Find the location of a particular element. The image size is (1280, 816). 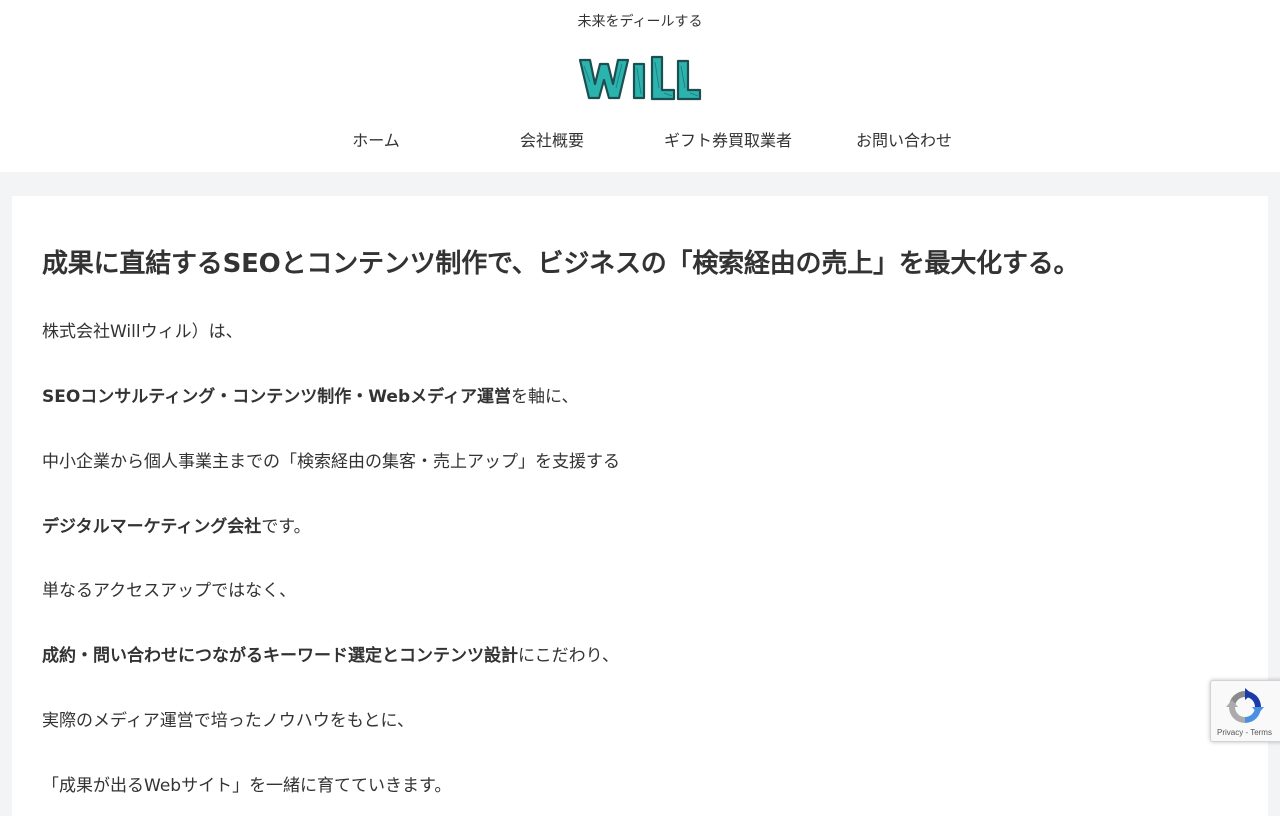

paragraph-text: にこだわり、 is located at coordinates (568, 656).